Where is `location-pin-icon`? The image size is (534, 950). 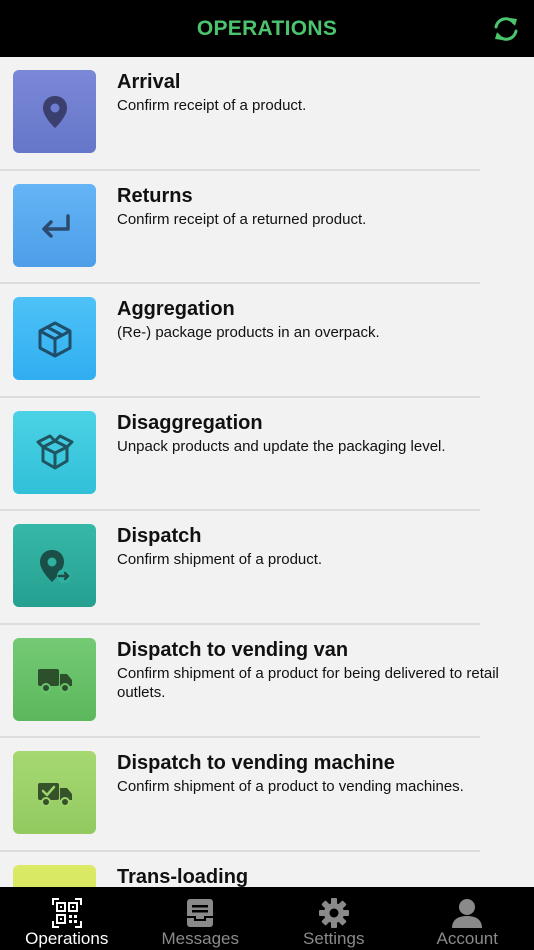
location-pin-icon is located at coordinates (54, 111).